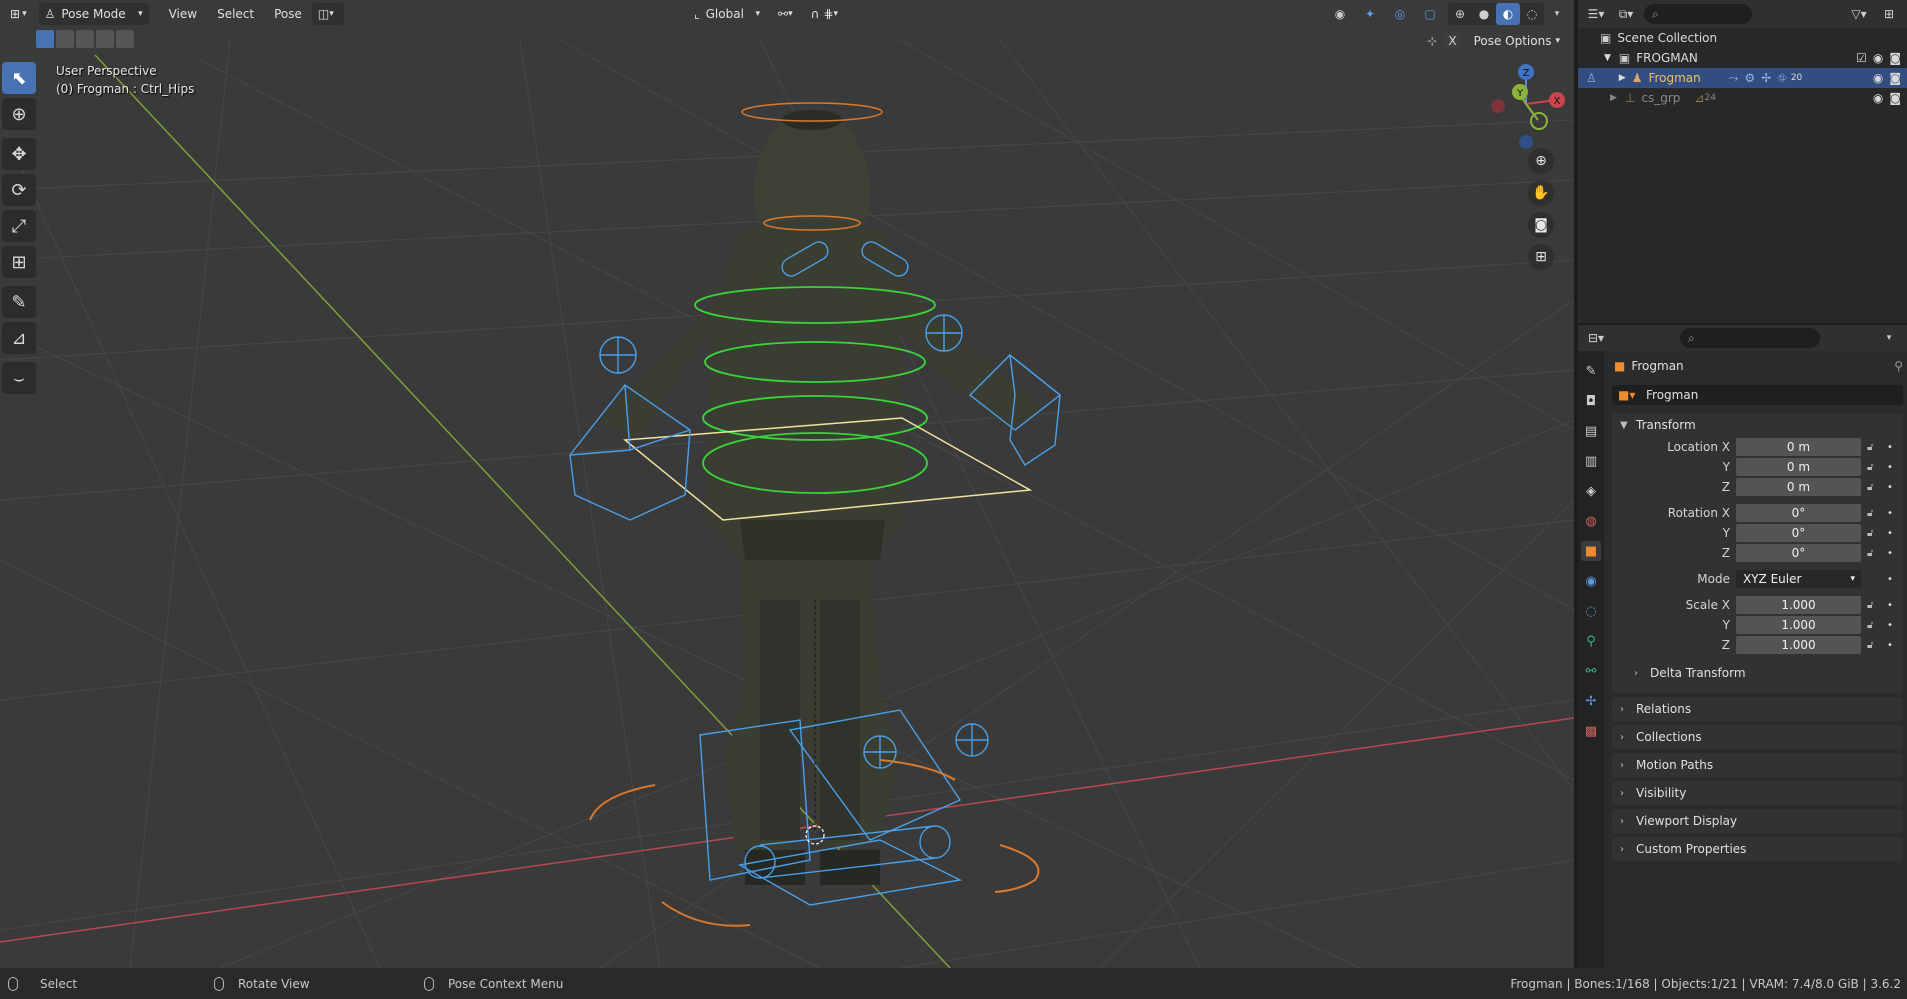 This screenshot has height=999, width=1907. What do you see at coordinates (1432, 41) in the screenshot?
I see `mirror-icon: ⊹` at bounding box center [1432, 41].